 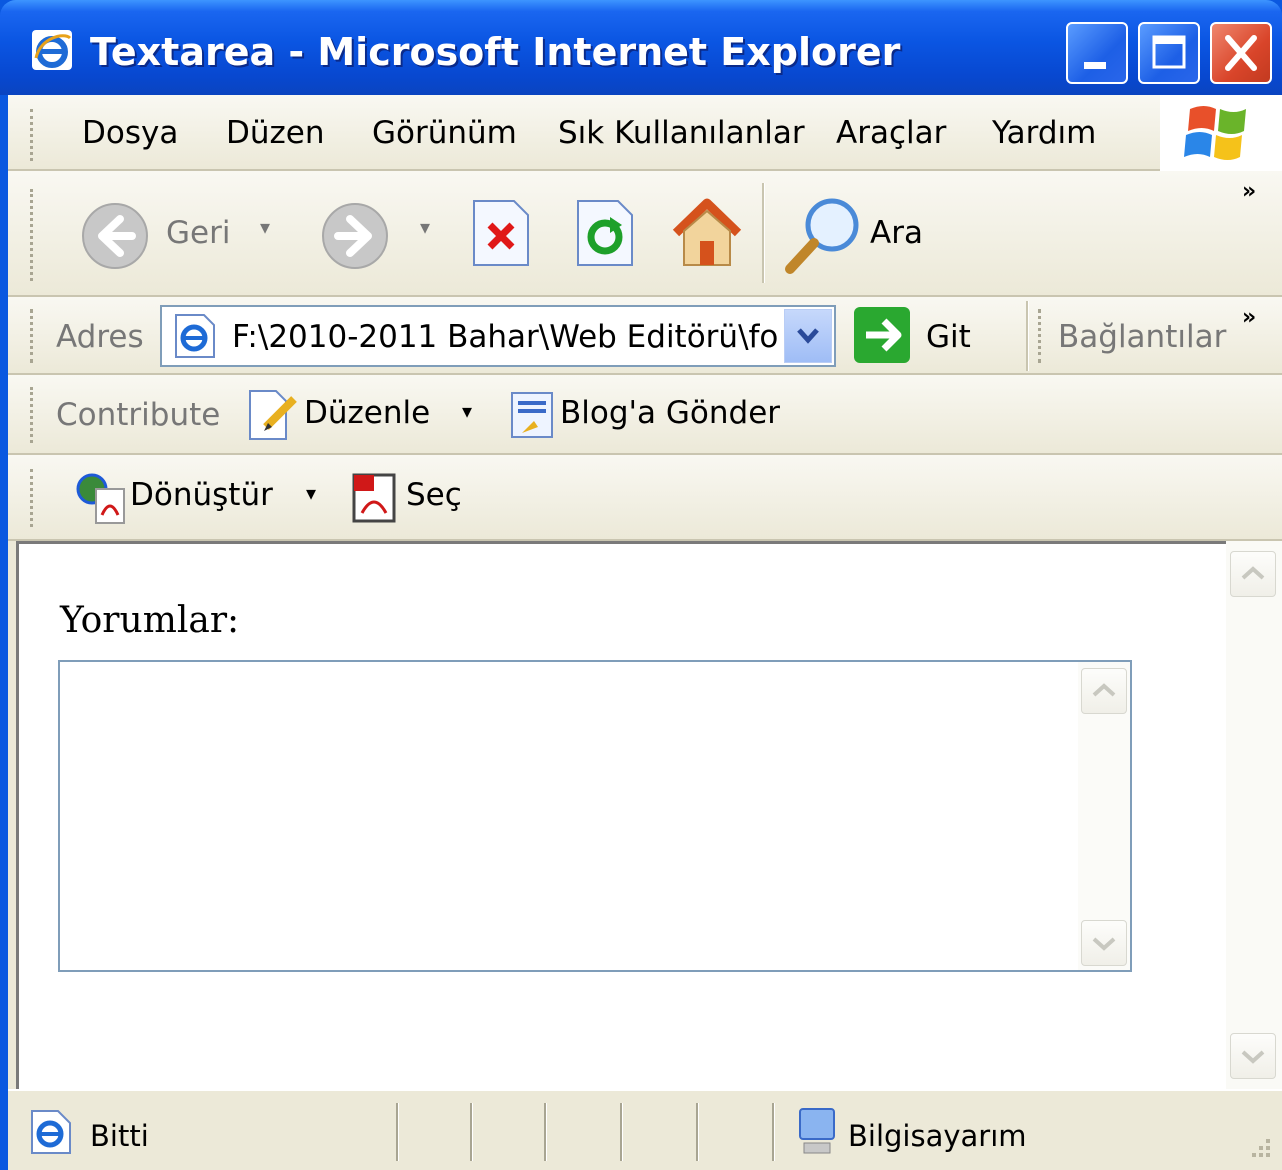 What do you see at coordinates (896, 233) in the screenshot?
I see `search-label: Ara` at bounding box center [896, 233].